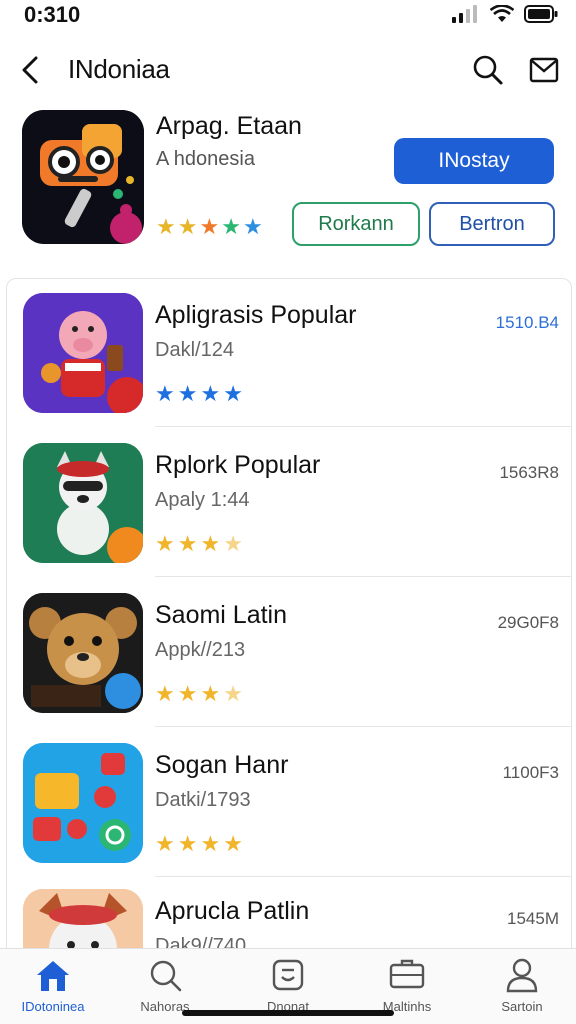 The image size is (576, 1024). I want to click on app-title: Rplork Popular, so click(238, 465).